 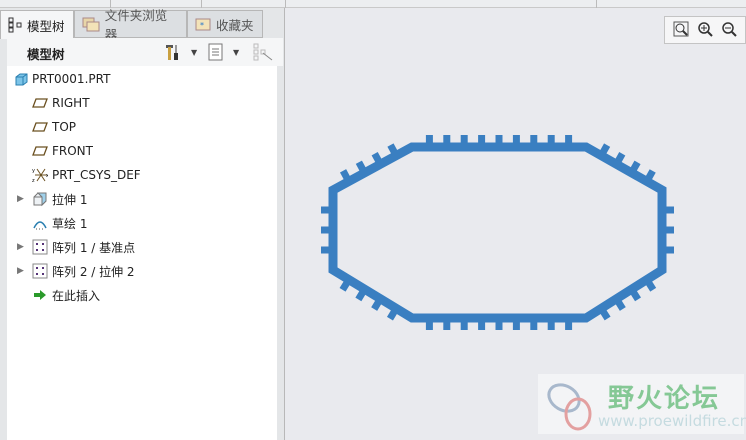 I want to click on watermark-name: 野火论坛, so click(x=664, y=399).